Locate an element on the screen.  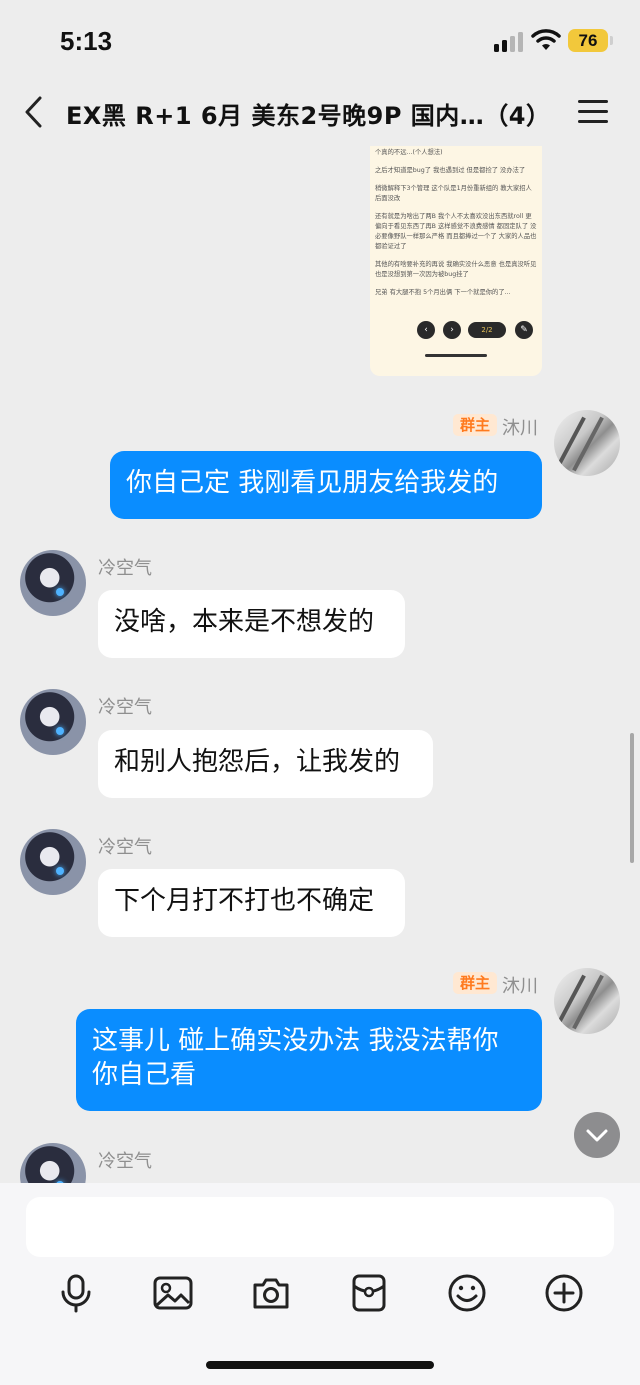
wifi-icon is located at coordinates (546, 39).